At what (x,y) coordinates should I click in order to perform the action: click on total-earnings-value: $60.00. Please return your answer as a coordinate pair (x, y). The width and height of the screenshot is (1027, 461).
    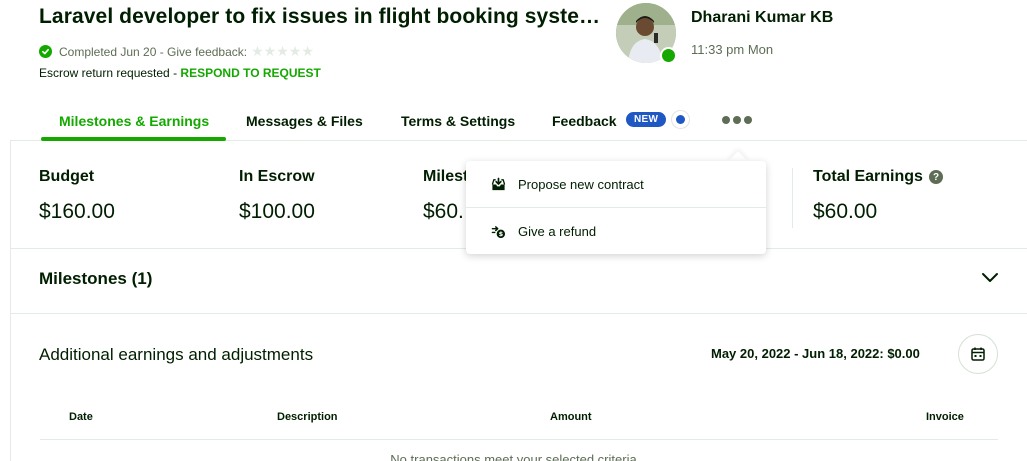
    Looking at the image, I should click on (845, 211).